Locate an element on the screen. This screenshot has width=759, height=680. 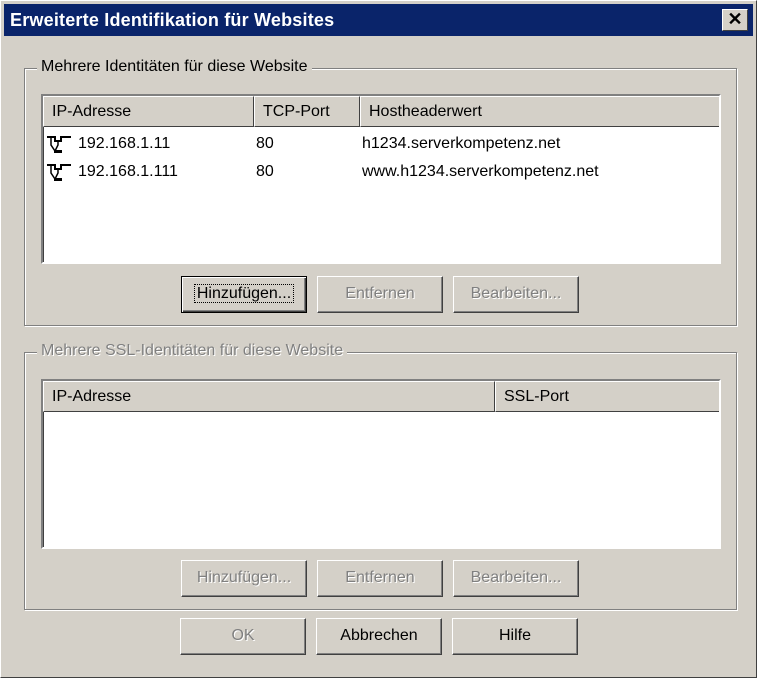
help-button: Hilfe is located at coordinates (515, 636).